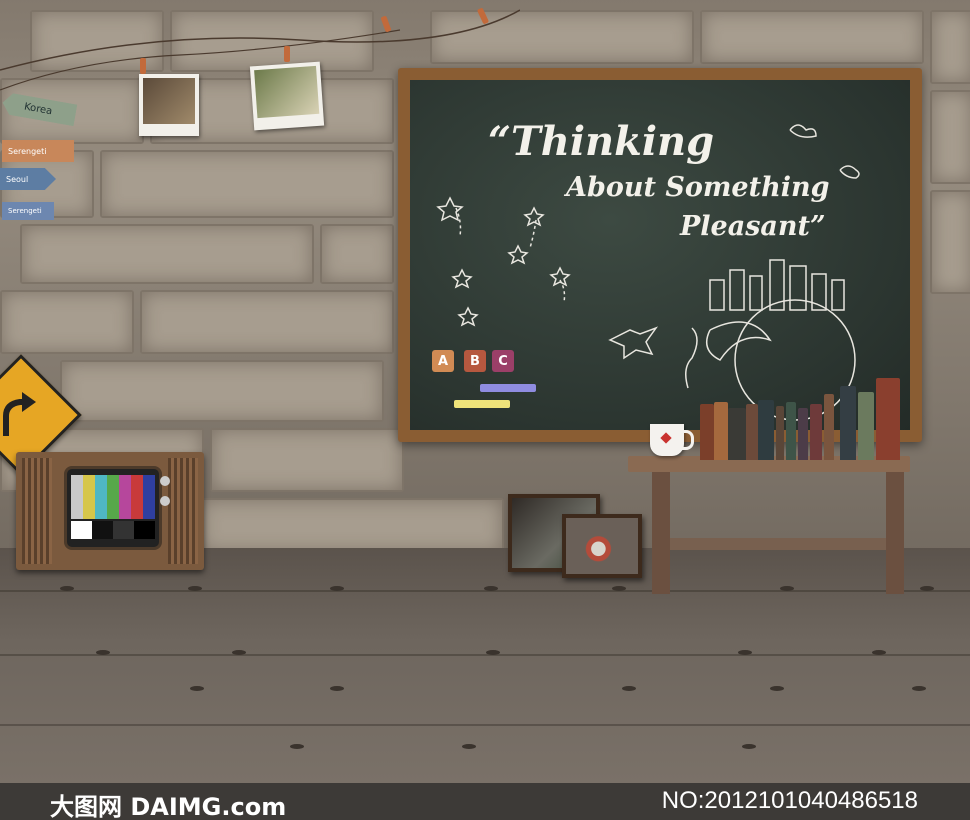 The height and width of the screenshot is (820, 970). I want to click on tv-screen, so click(113, 508).